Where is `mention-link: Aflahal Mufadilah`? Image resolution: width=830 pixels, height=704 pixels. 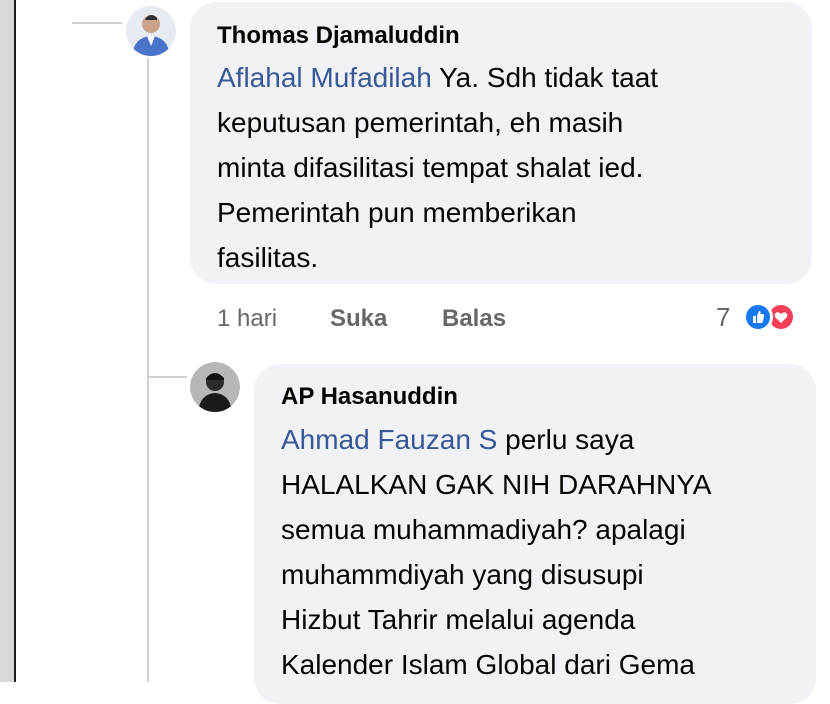
mention-link: Aflahal Mufadilah is located at coordinates (324, 77).